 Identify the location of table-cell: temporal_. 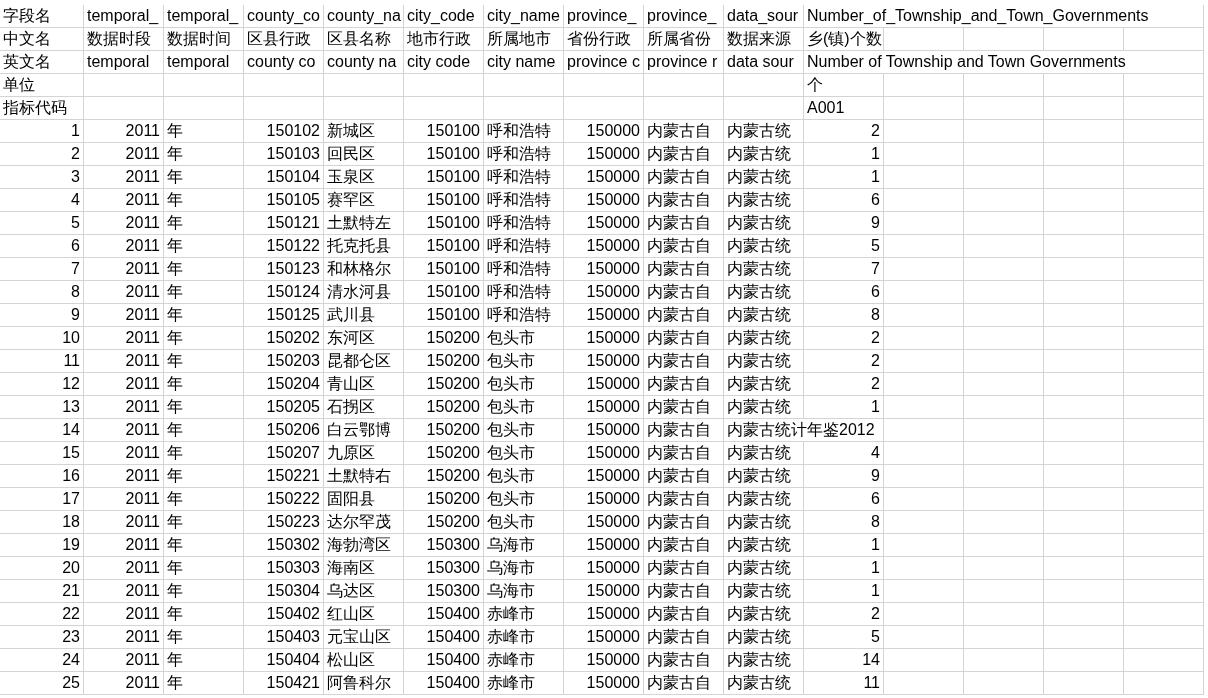
(124, 16).